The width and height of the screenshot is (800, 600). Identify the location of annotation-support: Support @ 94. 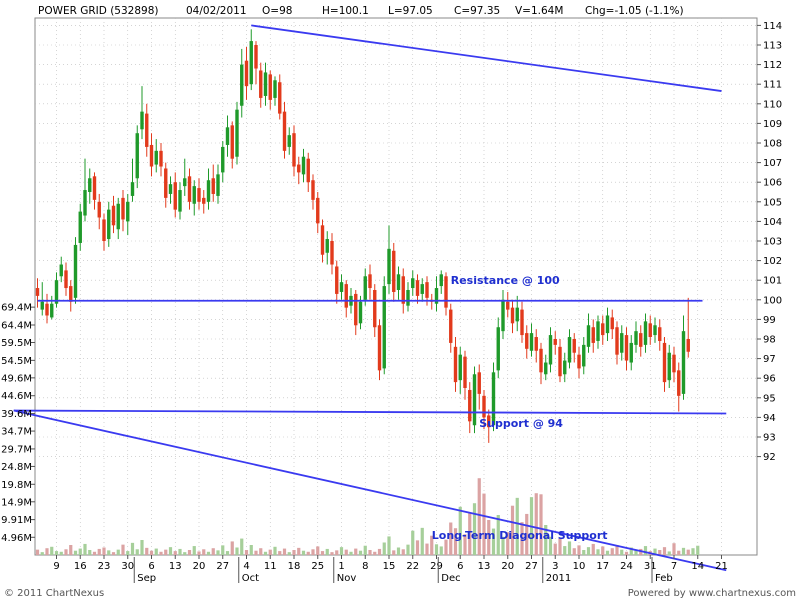
(521, 423).